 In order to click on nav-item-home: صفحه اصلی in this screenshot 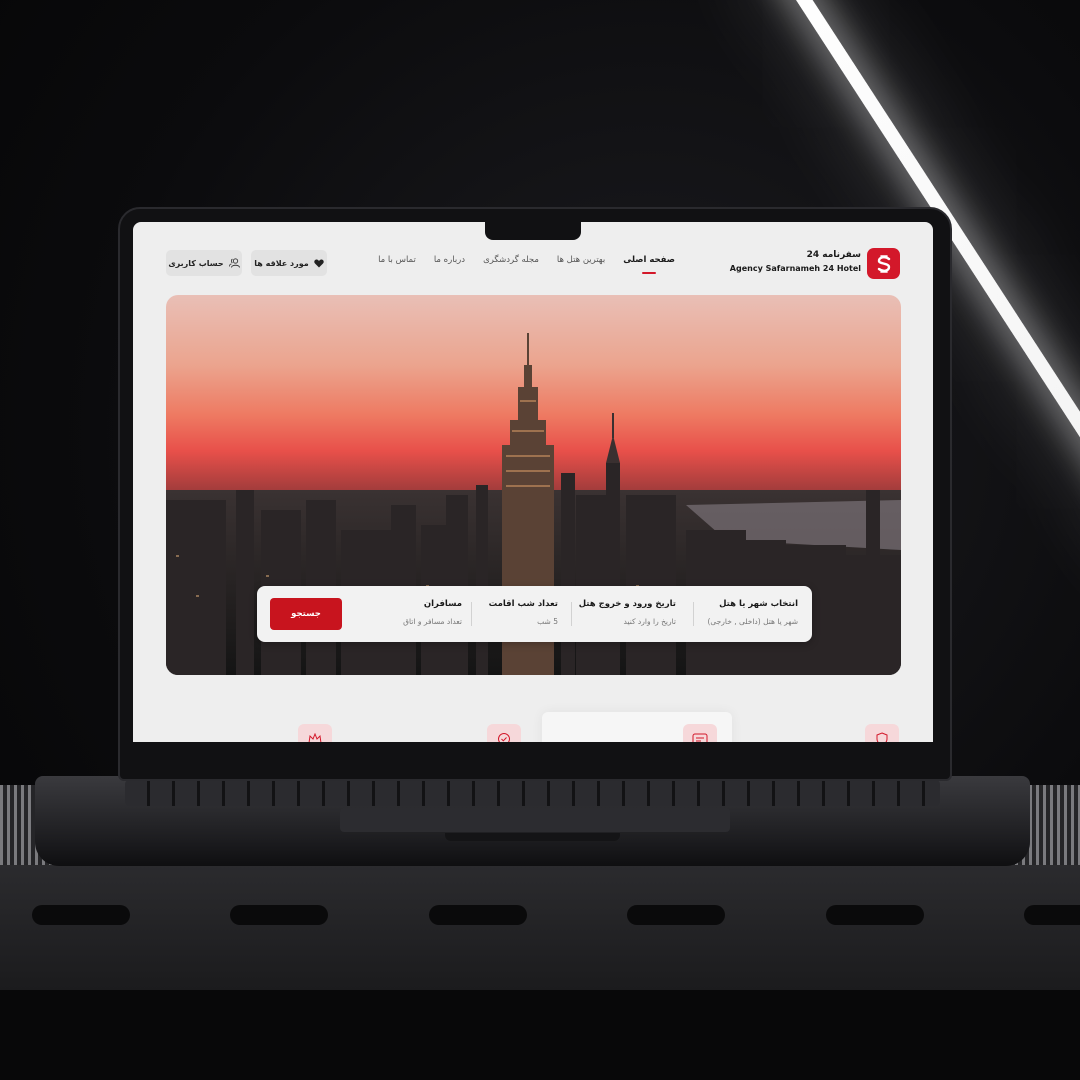, I will do `click(649, 264)`.